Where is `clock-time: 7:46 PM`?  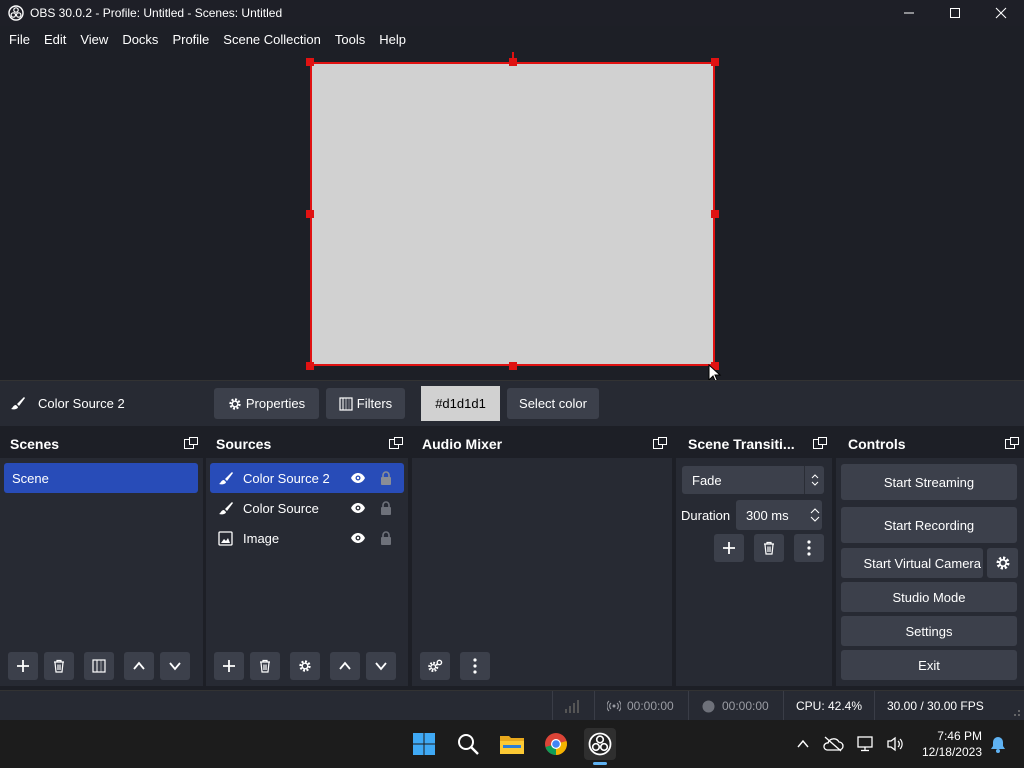
clock-time: 7:46 PM is located at coordinates (959, 736).